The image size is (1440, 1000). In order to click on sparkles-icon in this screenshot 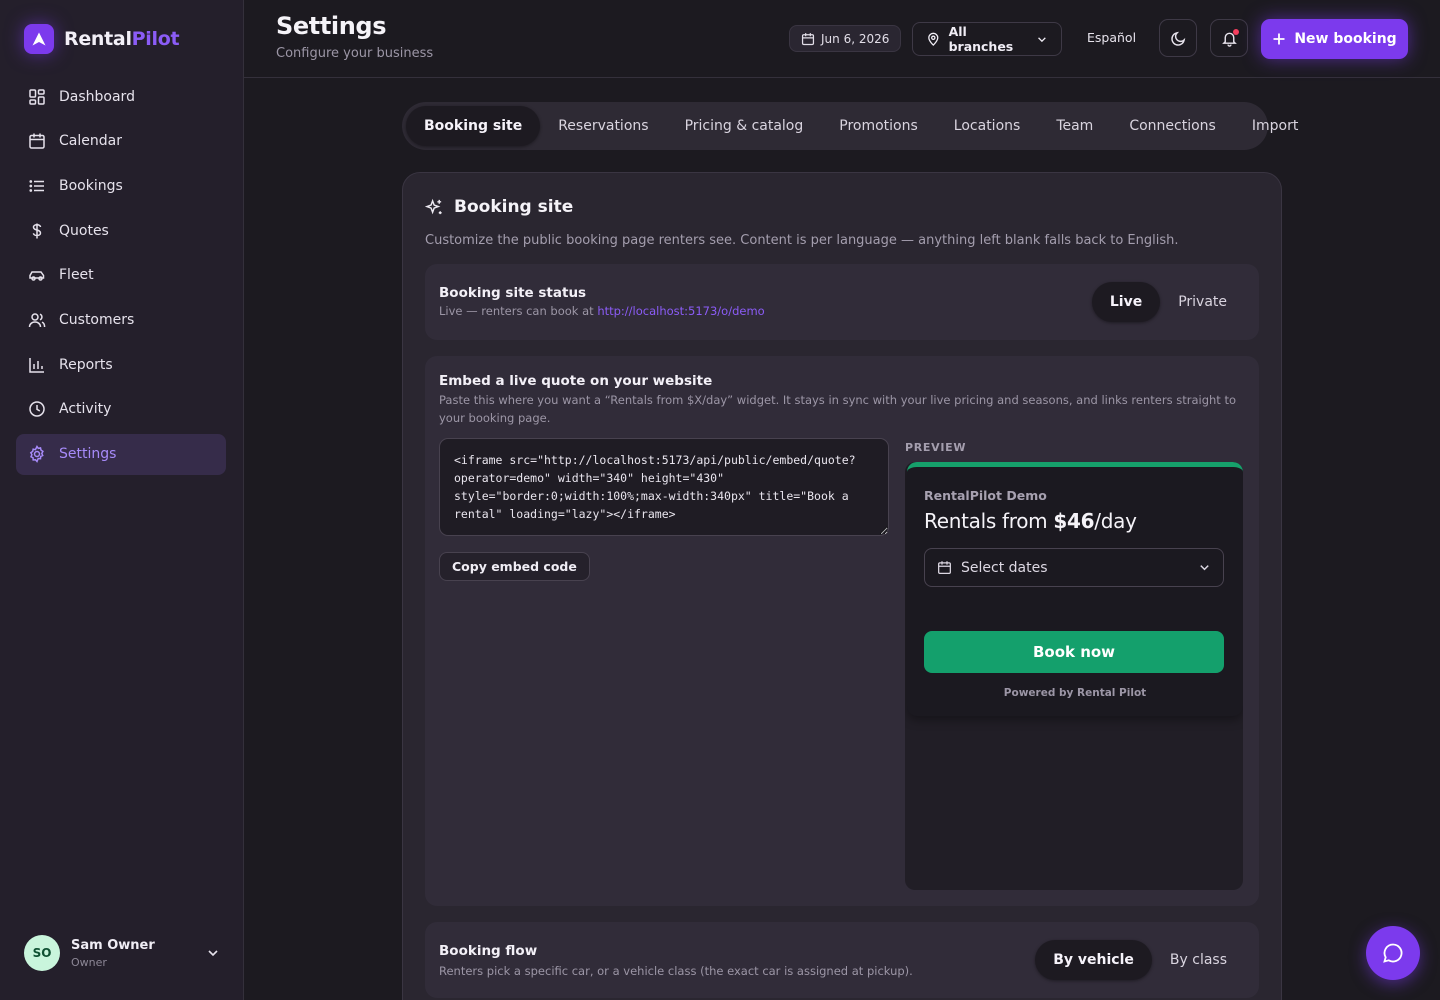, I will do `click(433, 206)`.